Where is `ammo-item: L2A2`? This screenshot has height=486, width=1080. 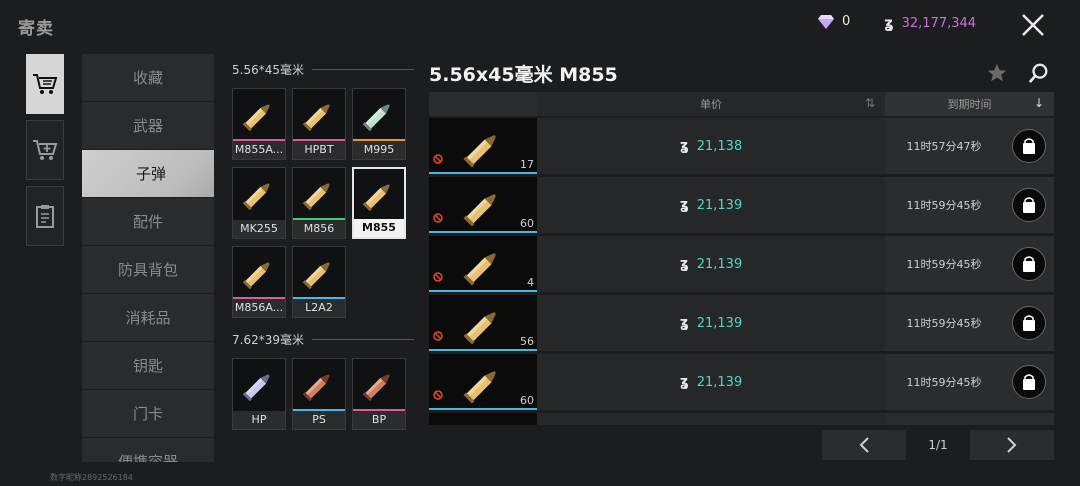 ammo-item: L2A2 is located at coordinates (319, 282).